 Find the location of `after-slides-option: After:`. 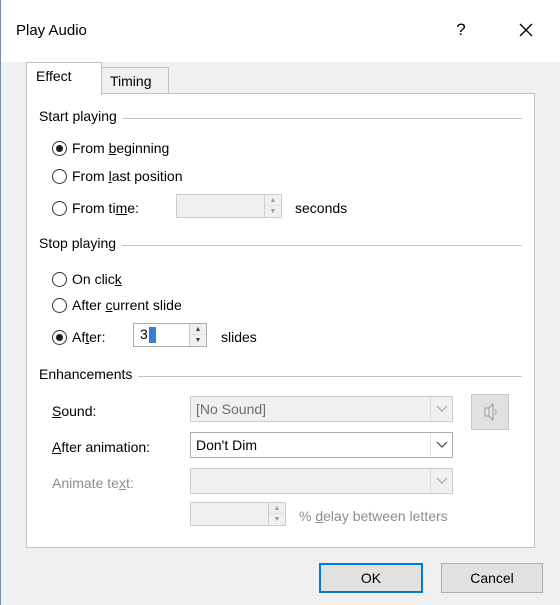

after-slides-option: After: is located at coordinates (78, 337).